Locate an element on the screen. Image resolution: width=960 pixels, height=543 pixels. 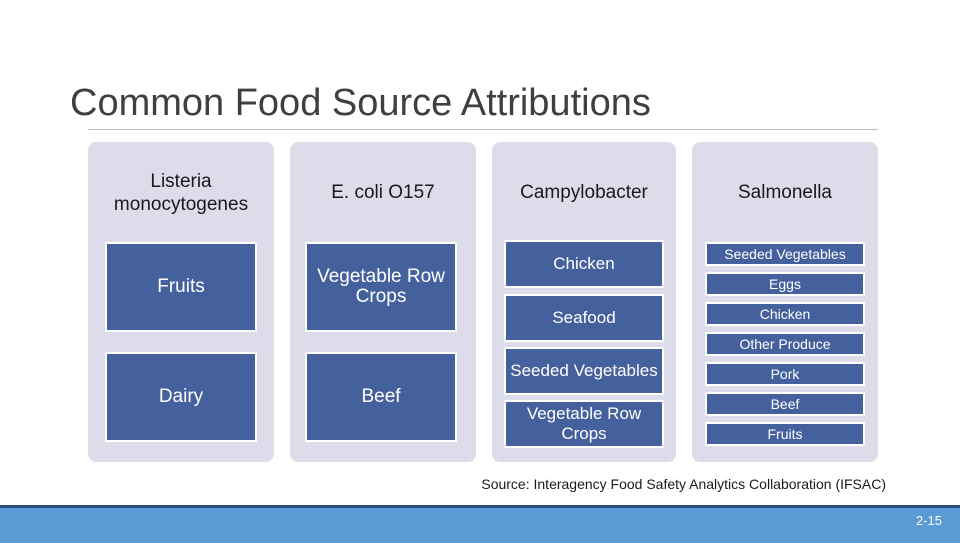
food-source-box: Eggs is located at coordinates (785, 284).